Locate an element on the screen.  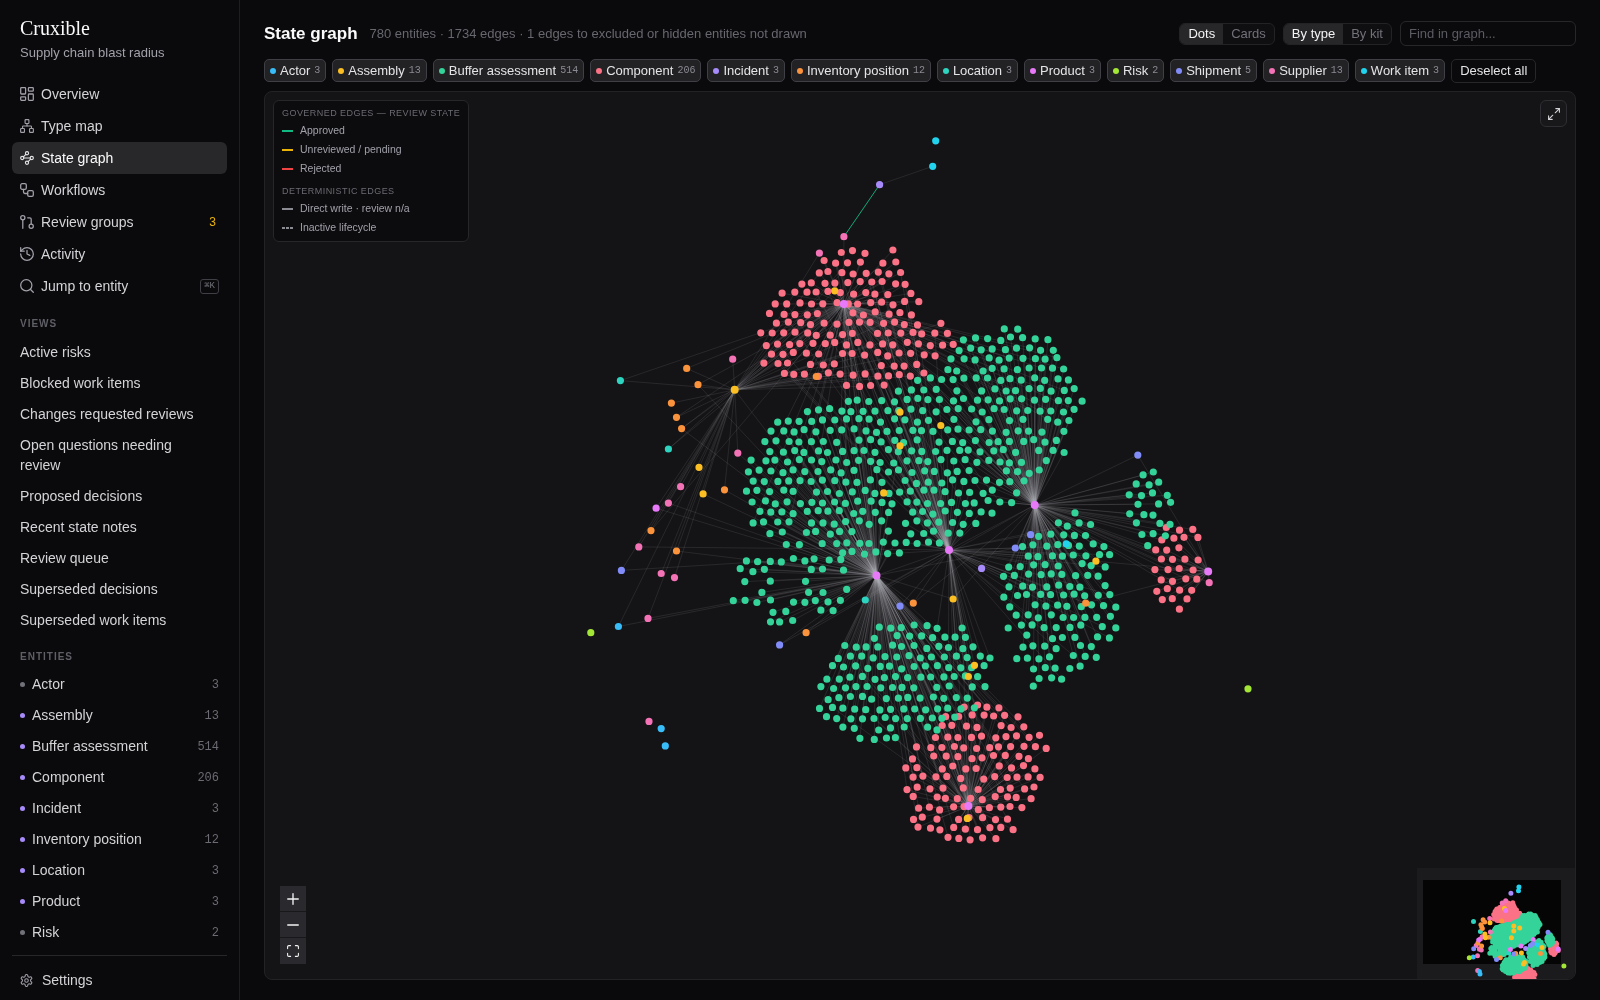
nav-item: Review groups 3 is located at coordinates (119, 222).